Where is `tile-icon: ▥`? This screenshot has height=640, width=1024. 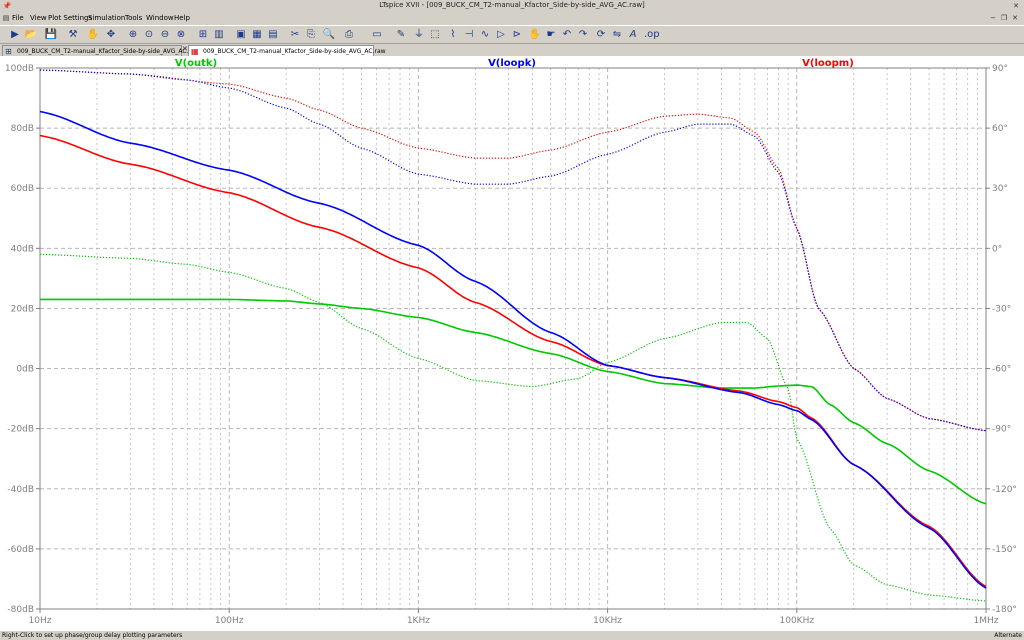 tile-icon: ▥ is located at coordinates (219, 35).